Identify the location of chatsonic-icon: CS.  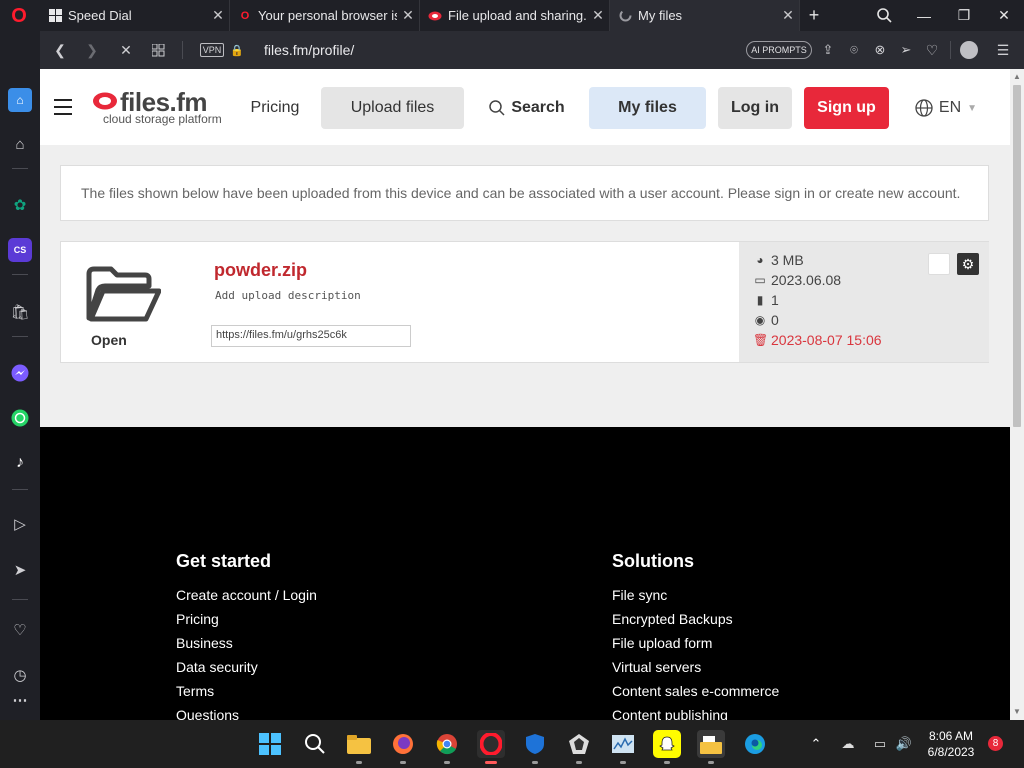
(20, 250).